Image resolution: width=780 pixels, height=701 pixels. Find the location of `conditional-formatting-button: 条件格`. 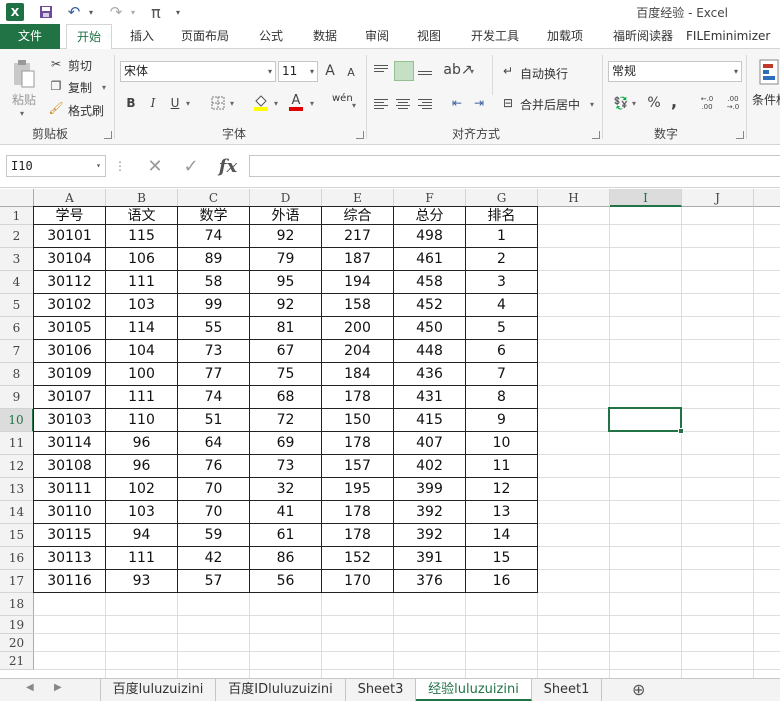

conditional-formatting-button: 条件格 is located at coordinates (766, 99).